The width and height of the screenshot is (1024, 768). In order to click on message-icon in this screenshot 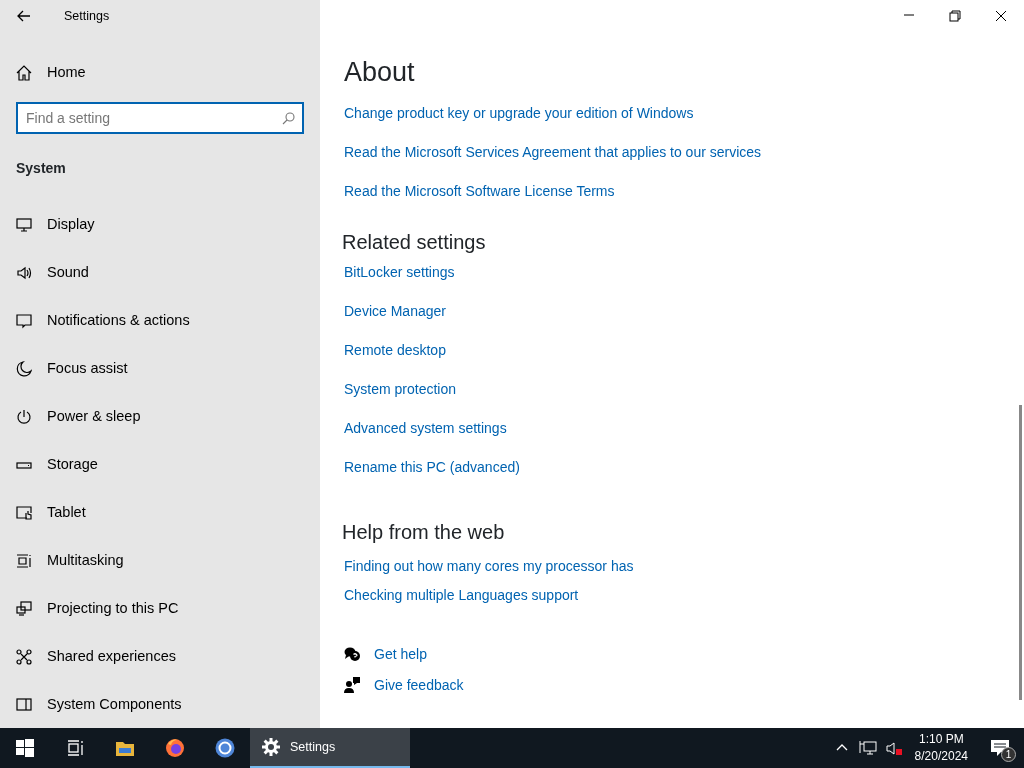, I will do `click(24, 321)`.